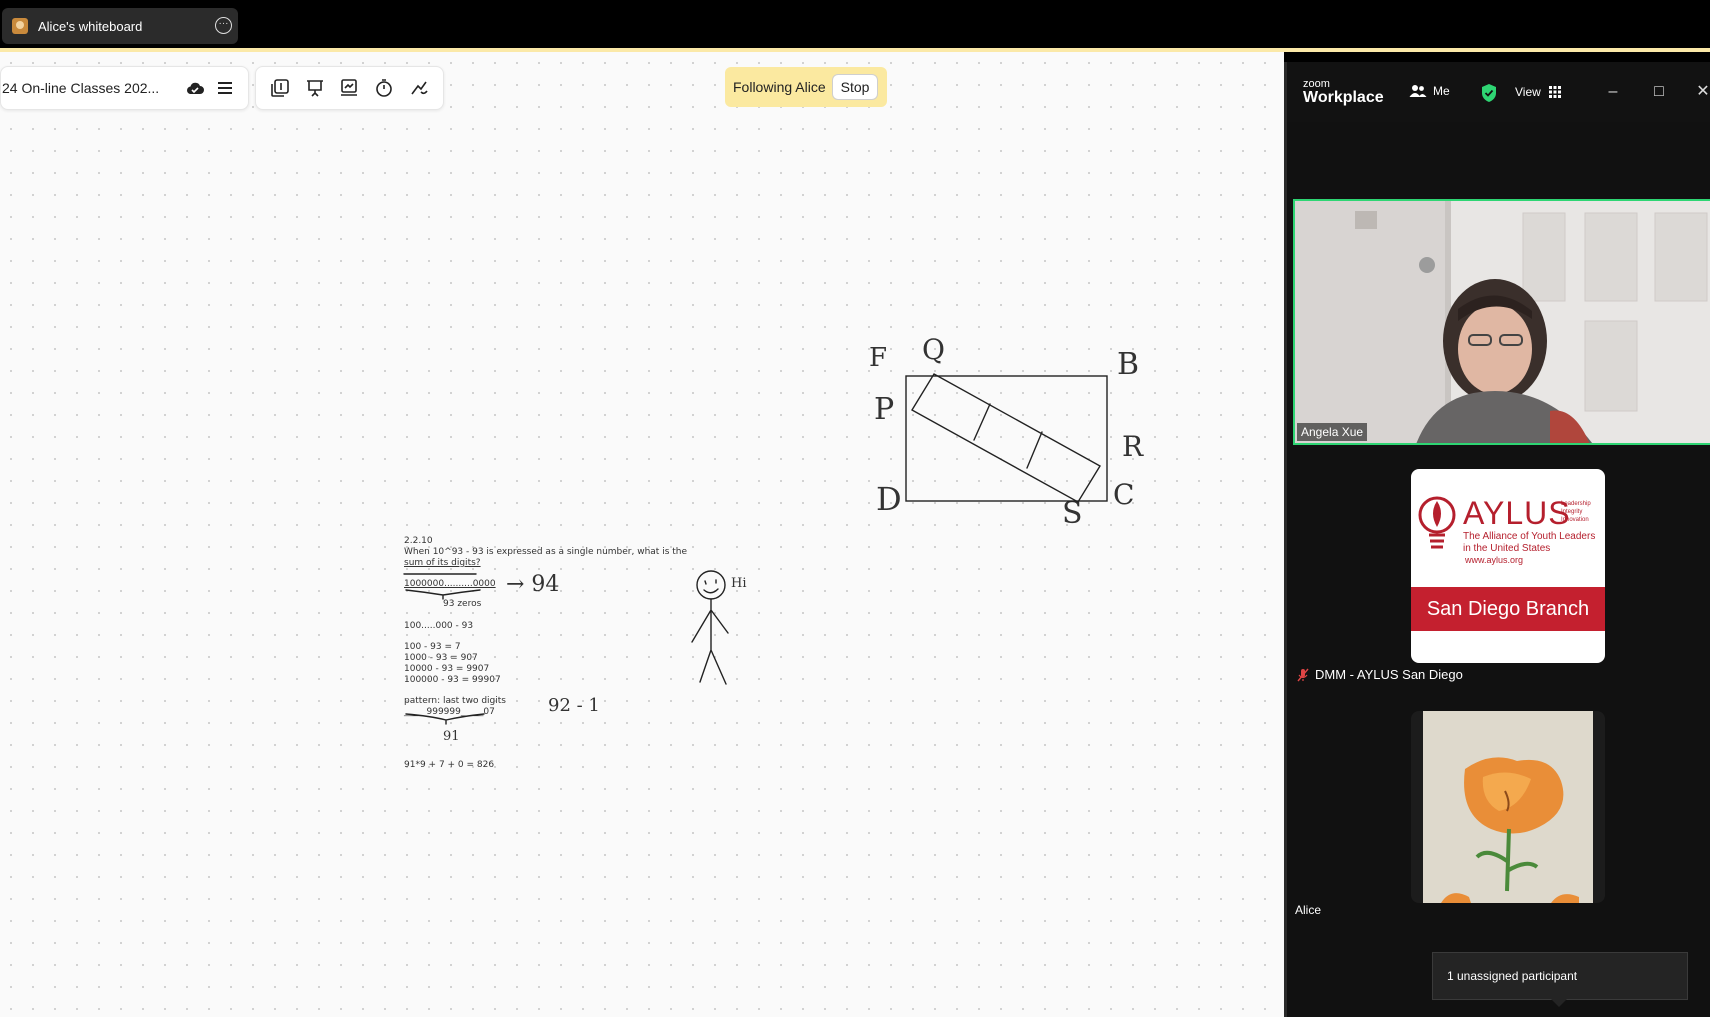  Describe the element at coordinates (1554, 92) in the screenshot. I see `grid-view-icon` at that location.